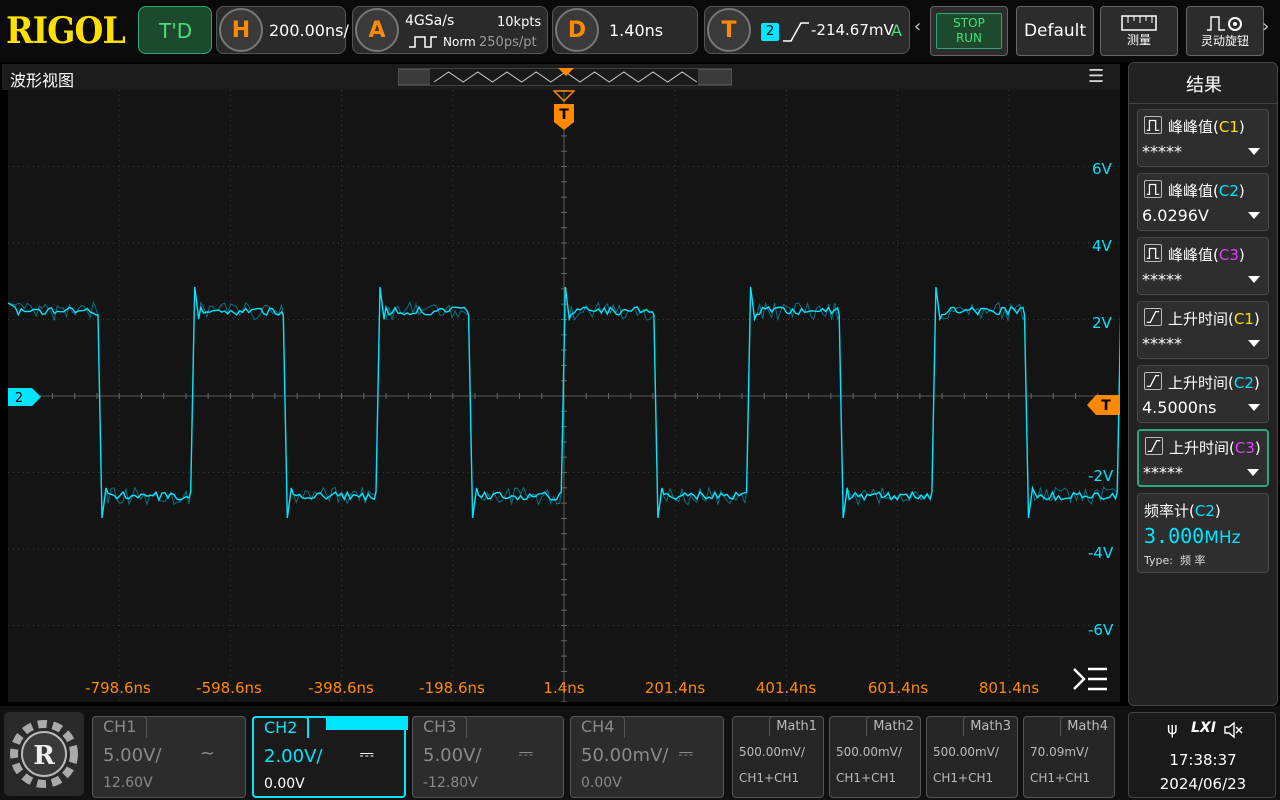 The image size is (1280, 800). I want to click on measurement-channel: C2, so click(1244, 383).